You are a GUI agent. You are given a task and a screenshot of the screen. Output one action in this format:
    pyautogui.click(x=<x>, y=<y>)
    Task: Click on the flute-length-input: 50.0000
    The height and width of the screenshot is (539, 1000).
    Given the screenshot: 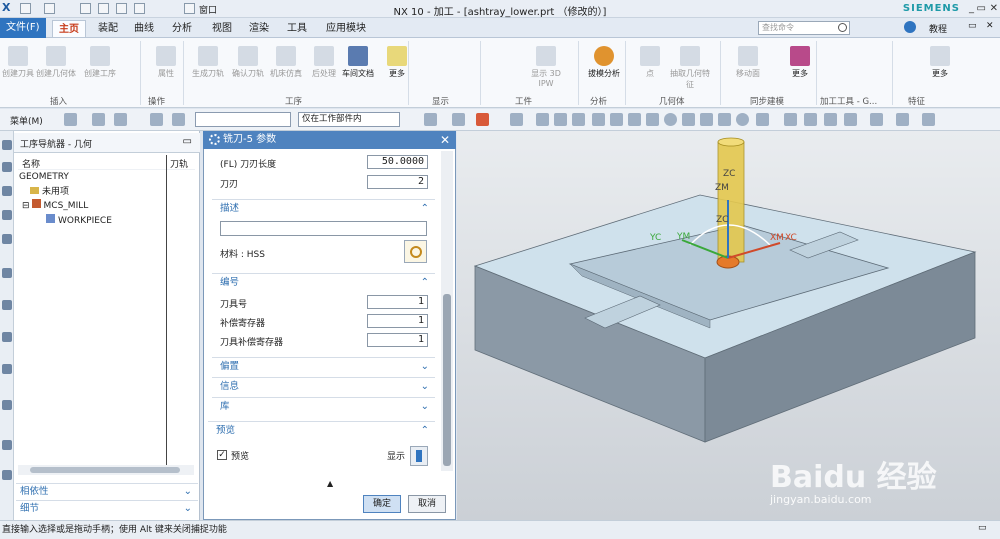 What is the action you would take?
    pyautogui.click(x=397, y=162)
    